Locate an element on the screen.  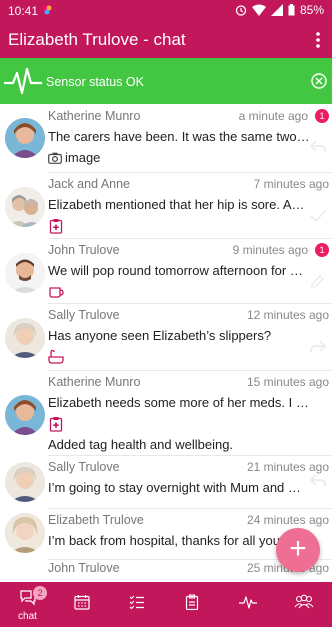
activity-icon is located at coordinates (248, 602).